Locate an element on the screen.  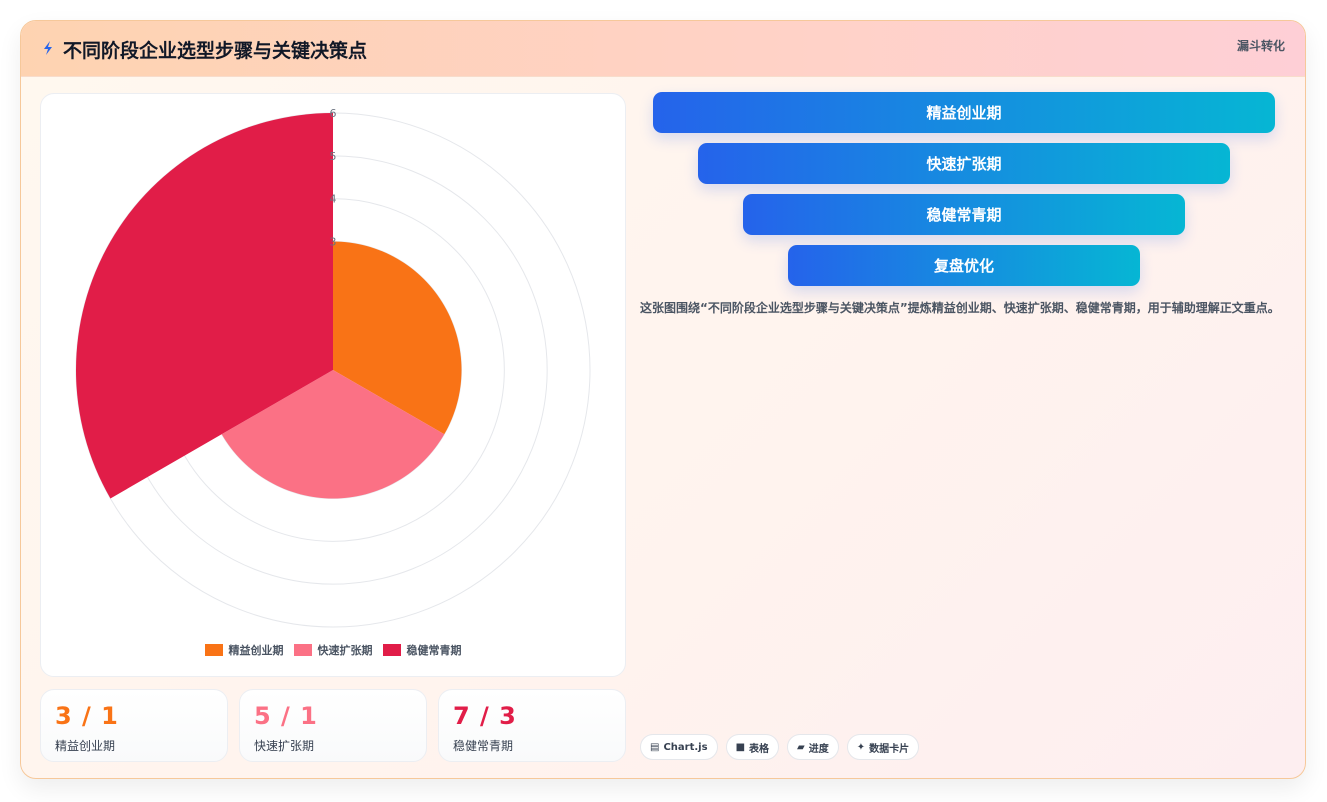
feature-tag: ■ 表格 is located at coordinates (752, 747).